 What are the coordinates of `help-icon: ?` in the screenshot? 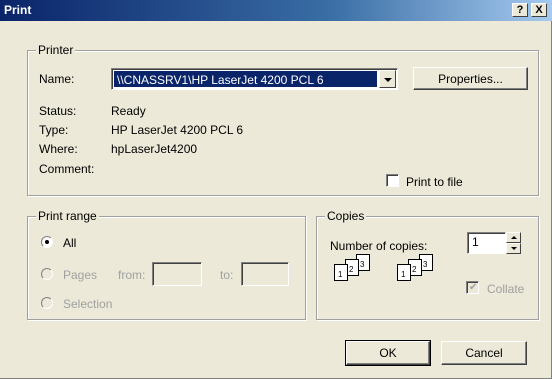 It's located at (520, 10).